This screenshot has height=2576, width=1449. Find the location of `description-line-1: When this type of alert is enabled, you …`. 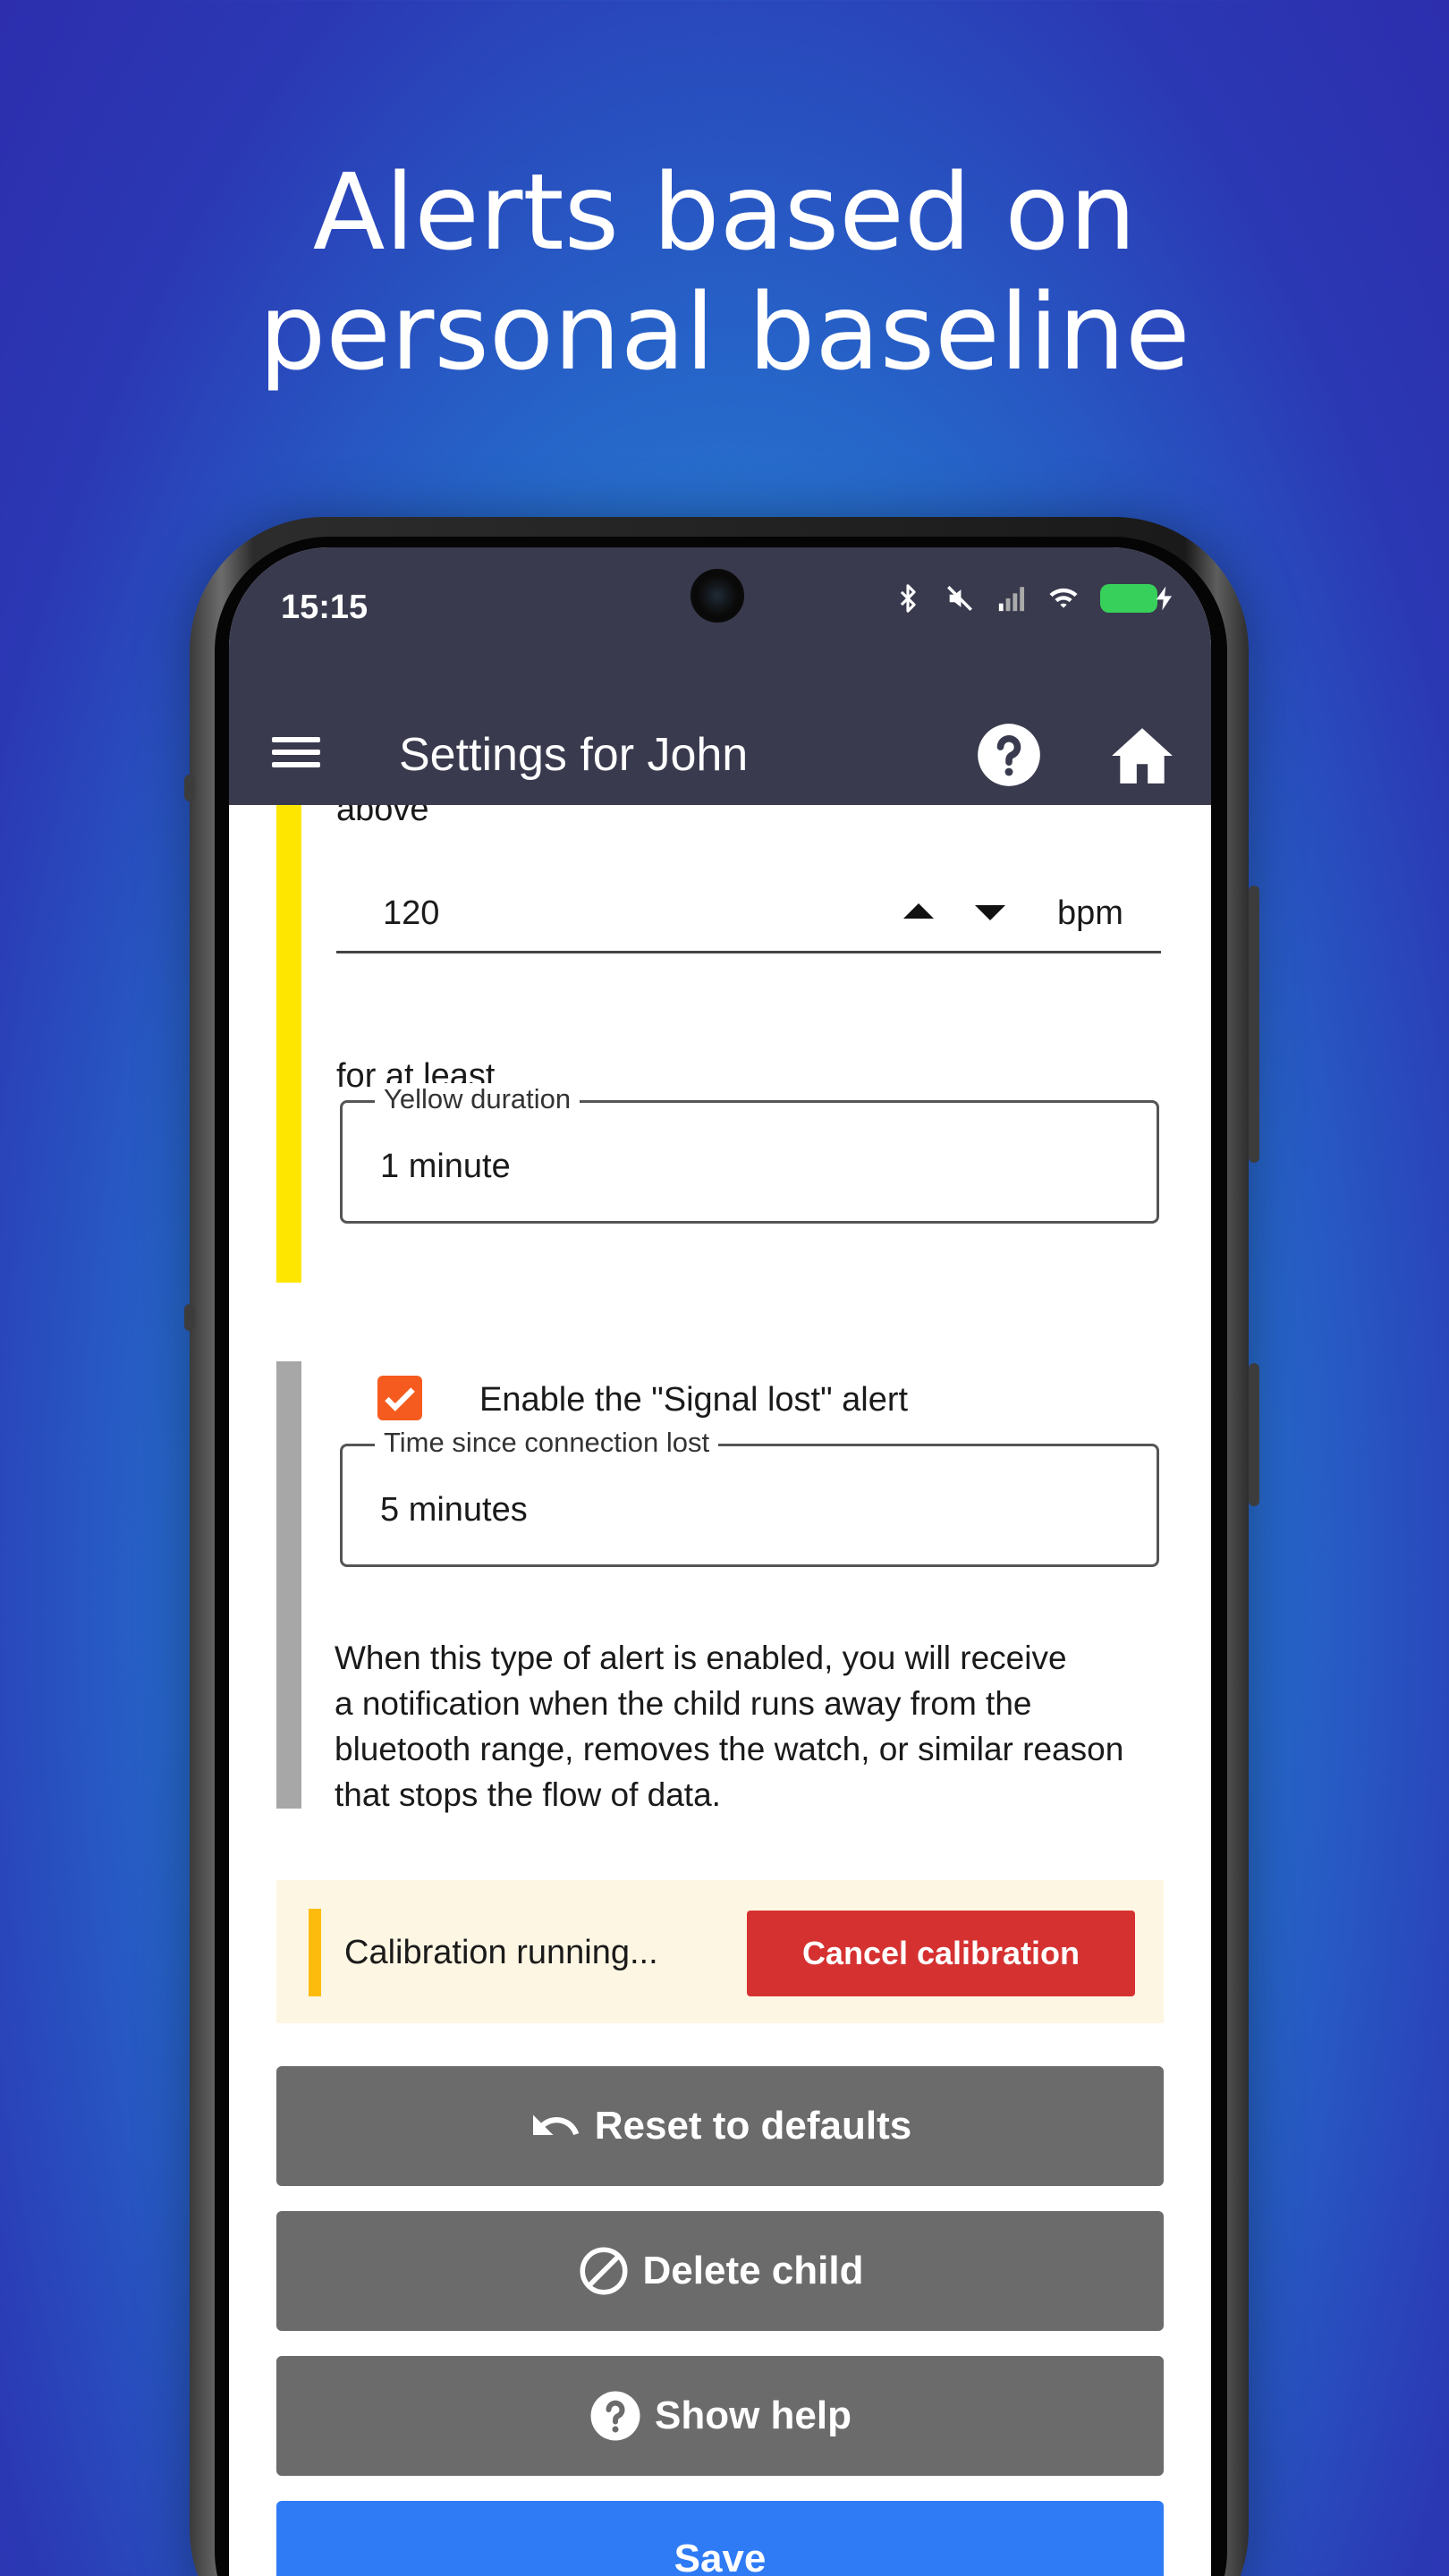

description-line-1: When this type of alert is enabled, you … is located at coordinates (701, 1658).